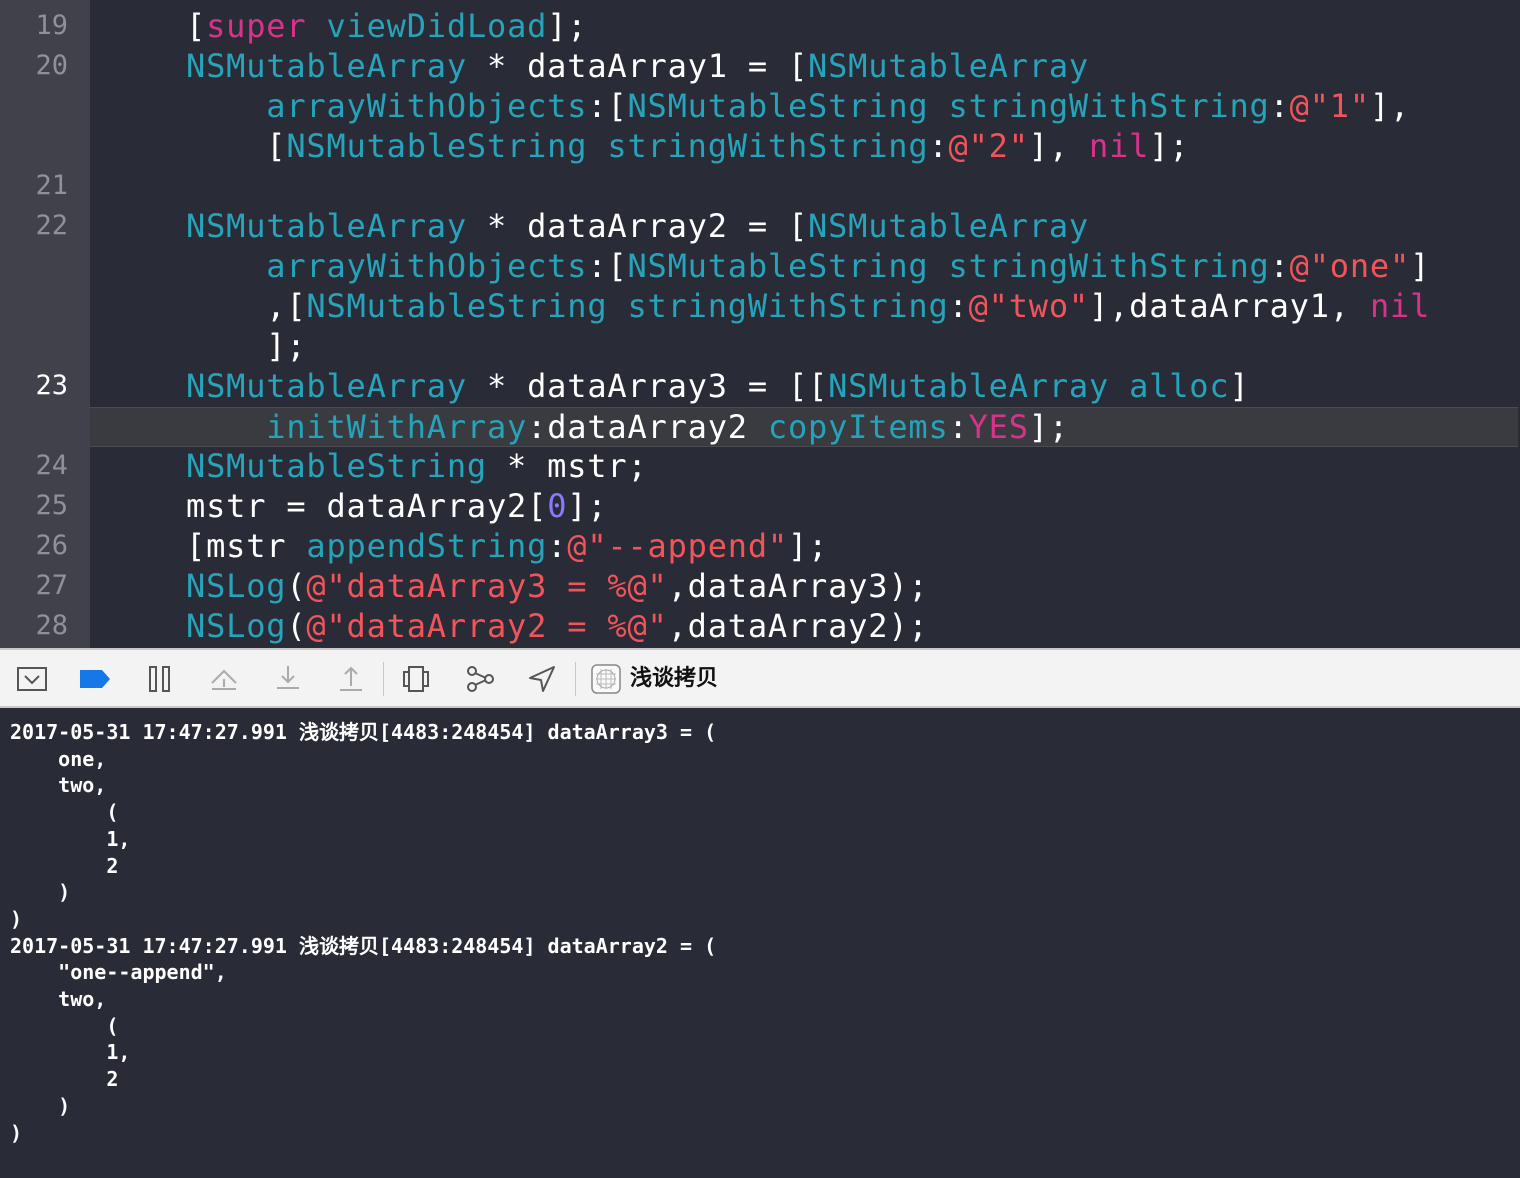  I want to click on code-token: copyItems, so click(858, 427).